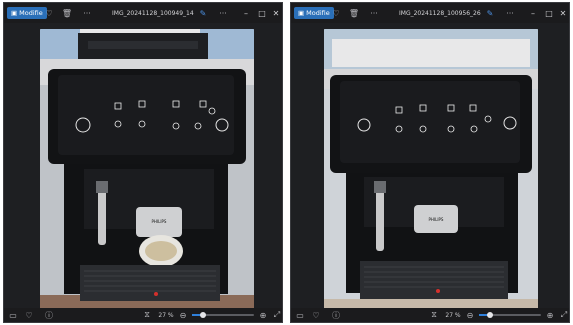 The height and width of the screenshot is (325, 573). I want to click on file-name: IMG_20241128_100949_1452_s, so click(153, 13).